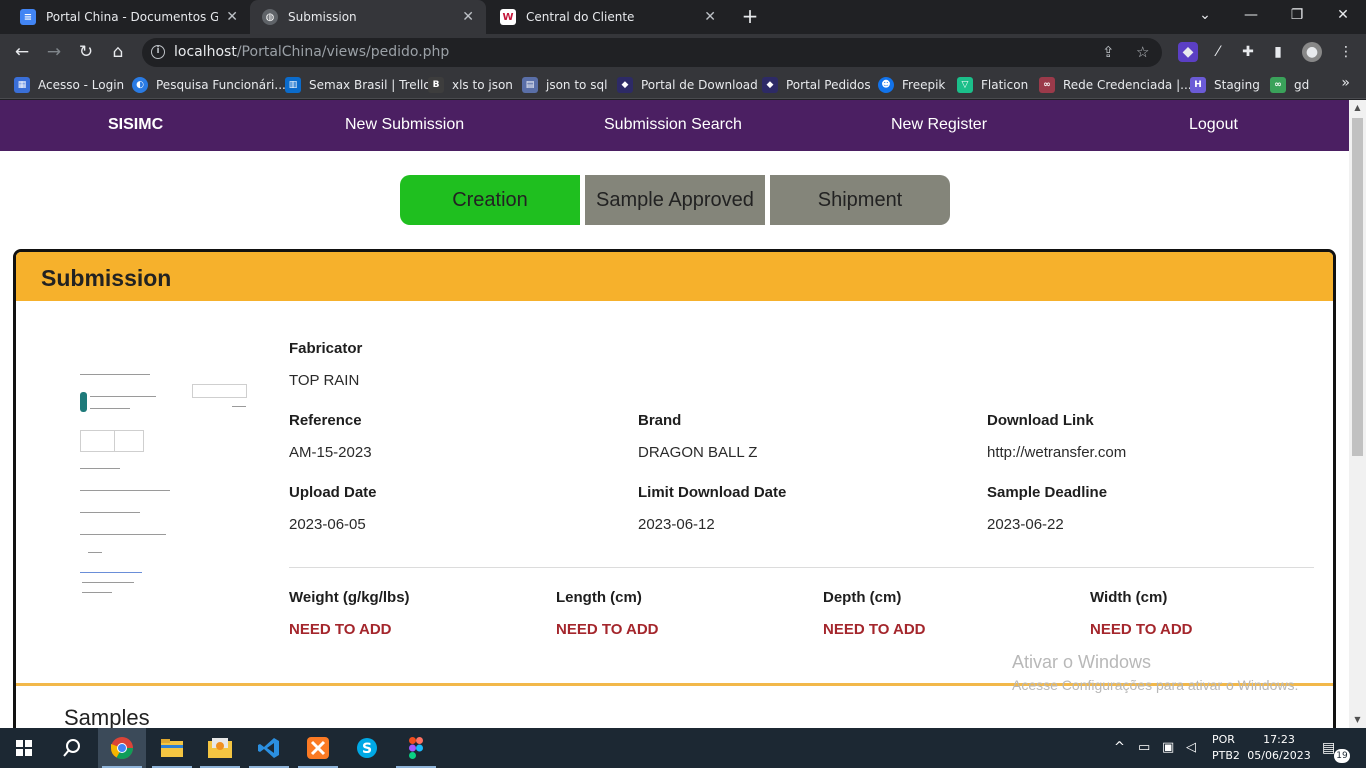 This screenshot has height=768, width=1366. What do you see at coordinates (1345, 83) in the screenshot?
I see `bookmarks-overflow-icon: »` at bounding box center [1345, 83].